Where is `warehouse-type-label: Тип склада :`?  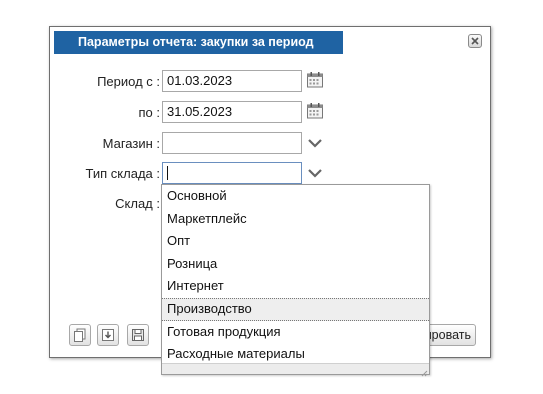 warehouse-type-label: Тип склада : is located at coordinates (122, 173).